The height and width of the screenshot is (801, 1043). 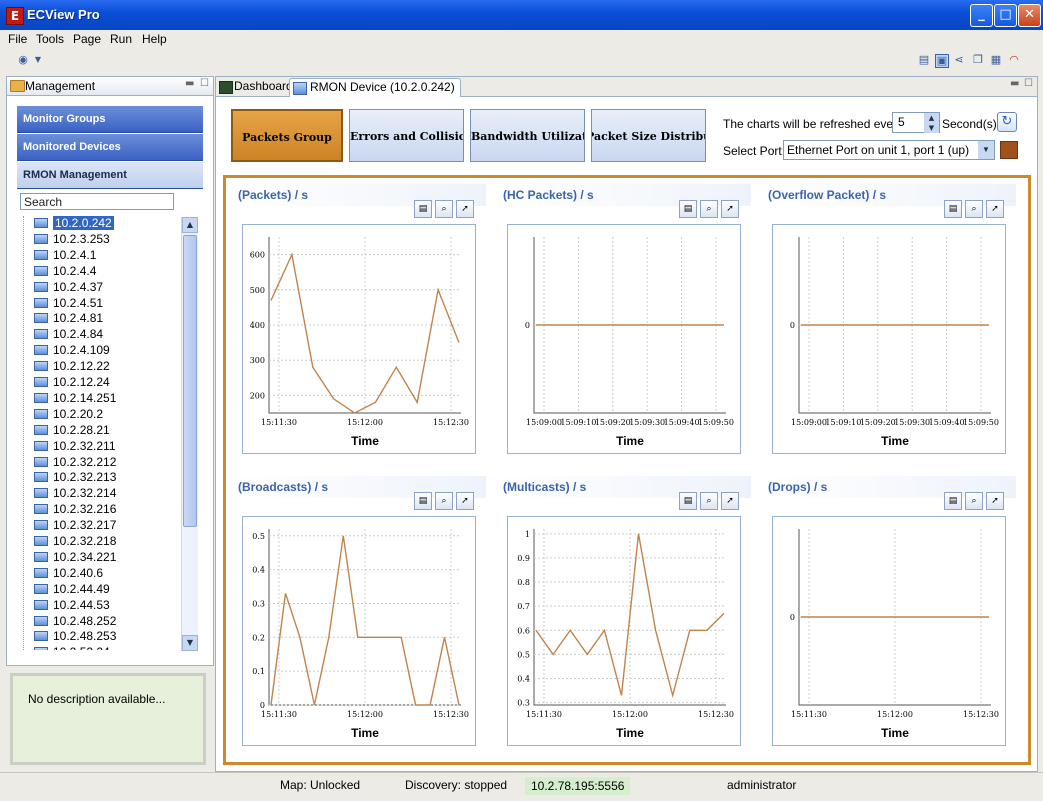 What do you see at coordinates (121, 39) in the screenshot?
I see `menu-run: Run` at bounding box center [121, 39].